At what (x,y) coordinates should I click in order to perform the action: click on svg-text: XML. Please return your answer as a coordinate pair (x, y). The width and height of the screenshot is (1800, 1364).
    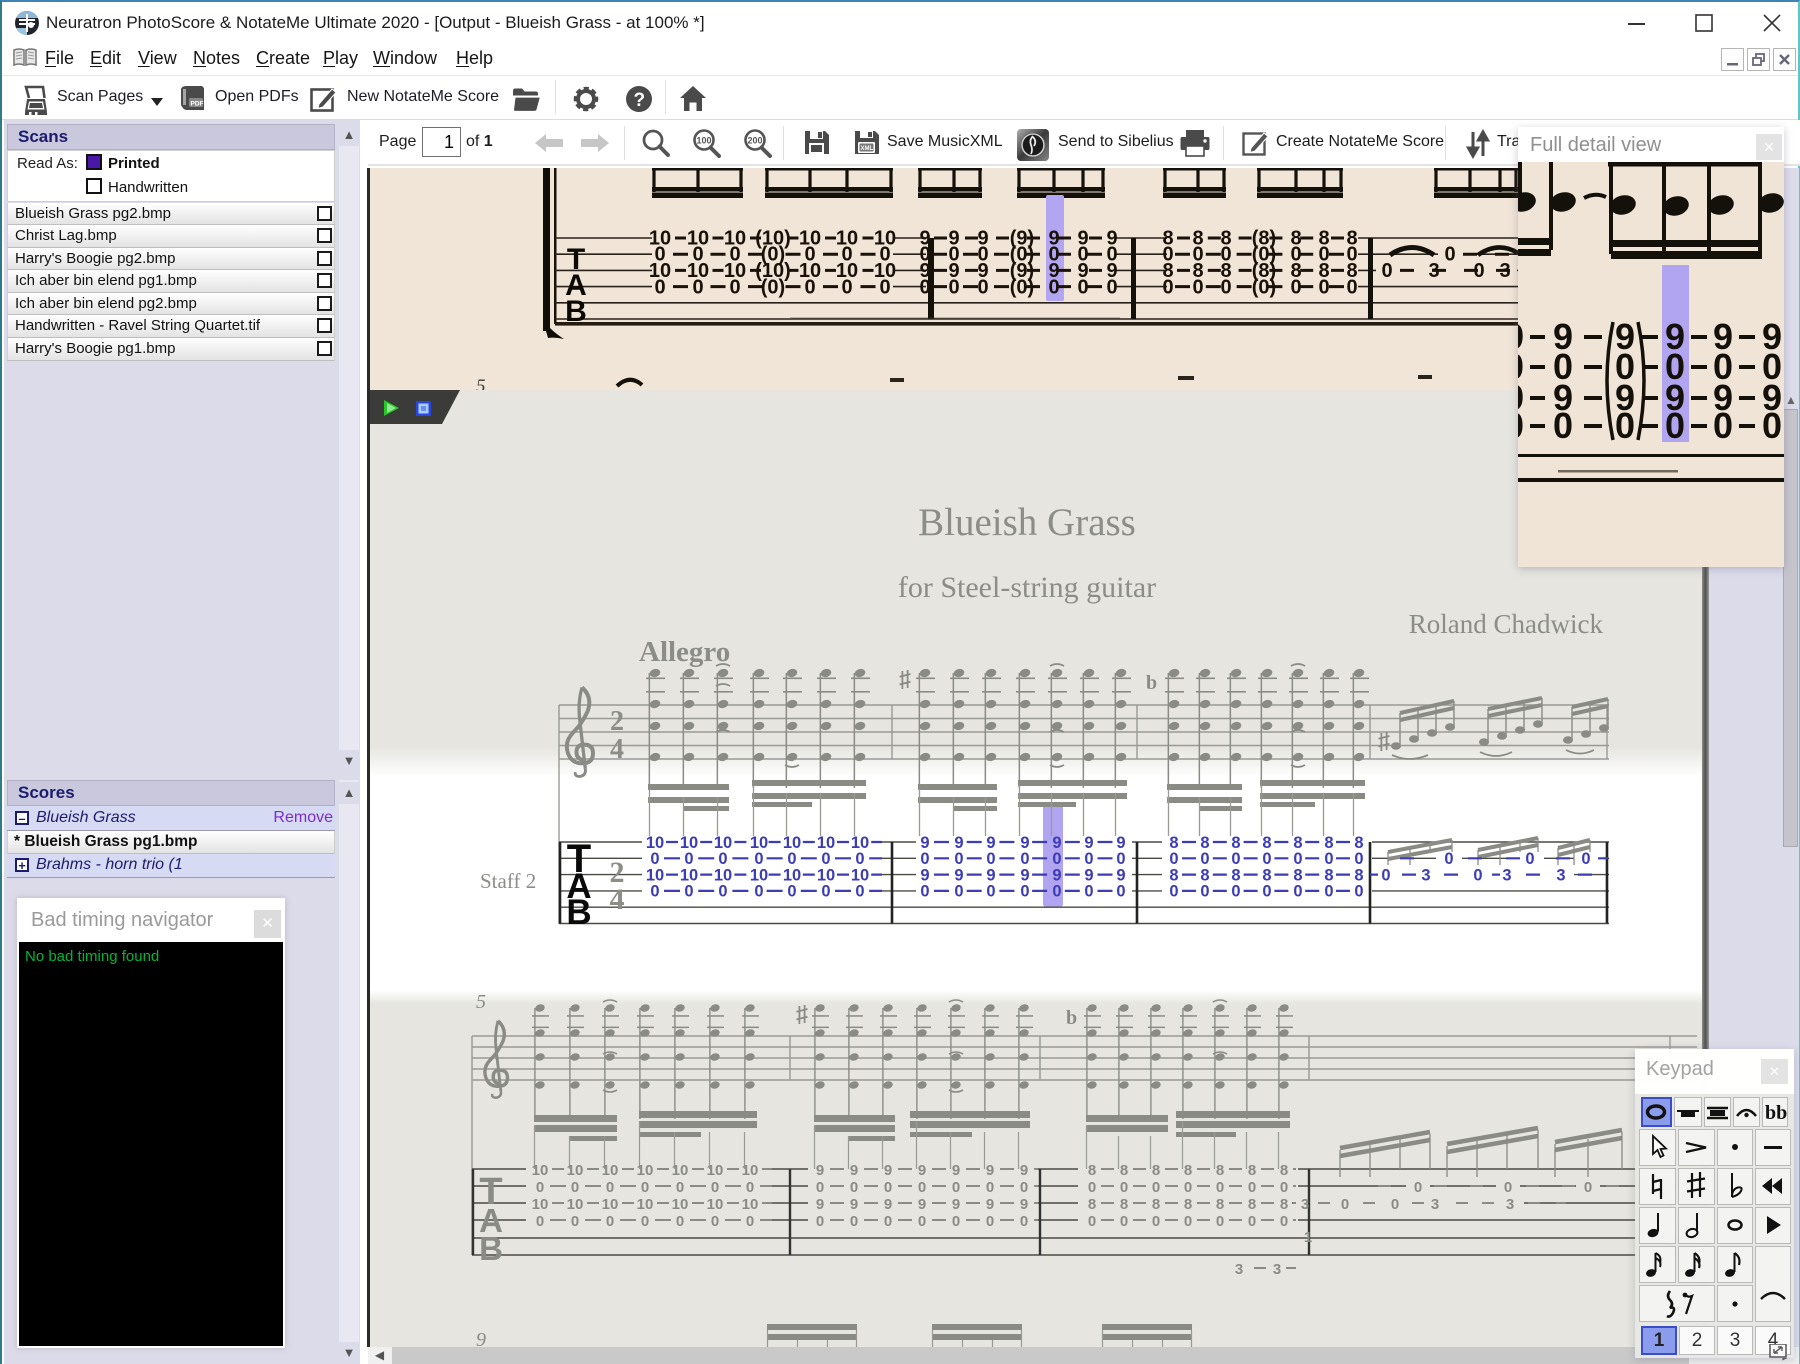
    Looking at the image, I should click on (867, 149).